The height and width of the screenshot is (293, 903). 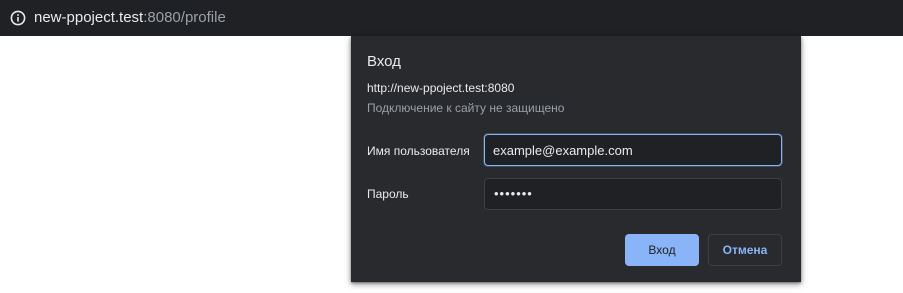 What do you see at coordinates (745, 250) in the screenshot?
I see `cancel-button: Отмена` at bounding box center [745, 250].